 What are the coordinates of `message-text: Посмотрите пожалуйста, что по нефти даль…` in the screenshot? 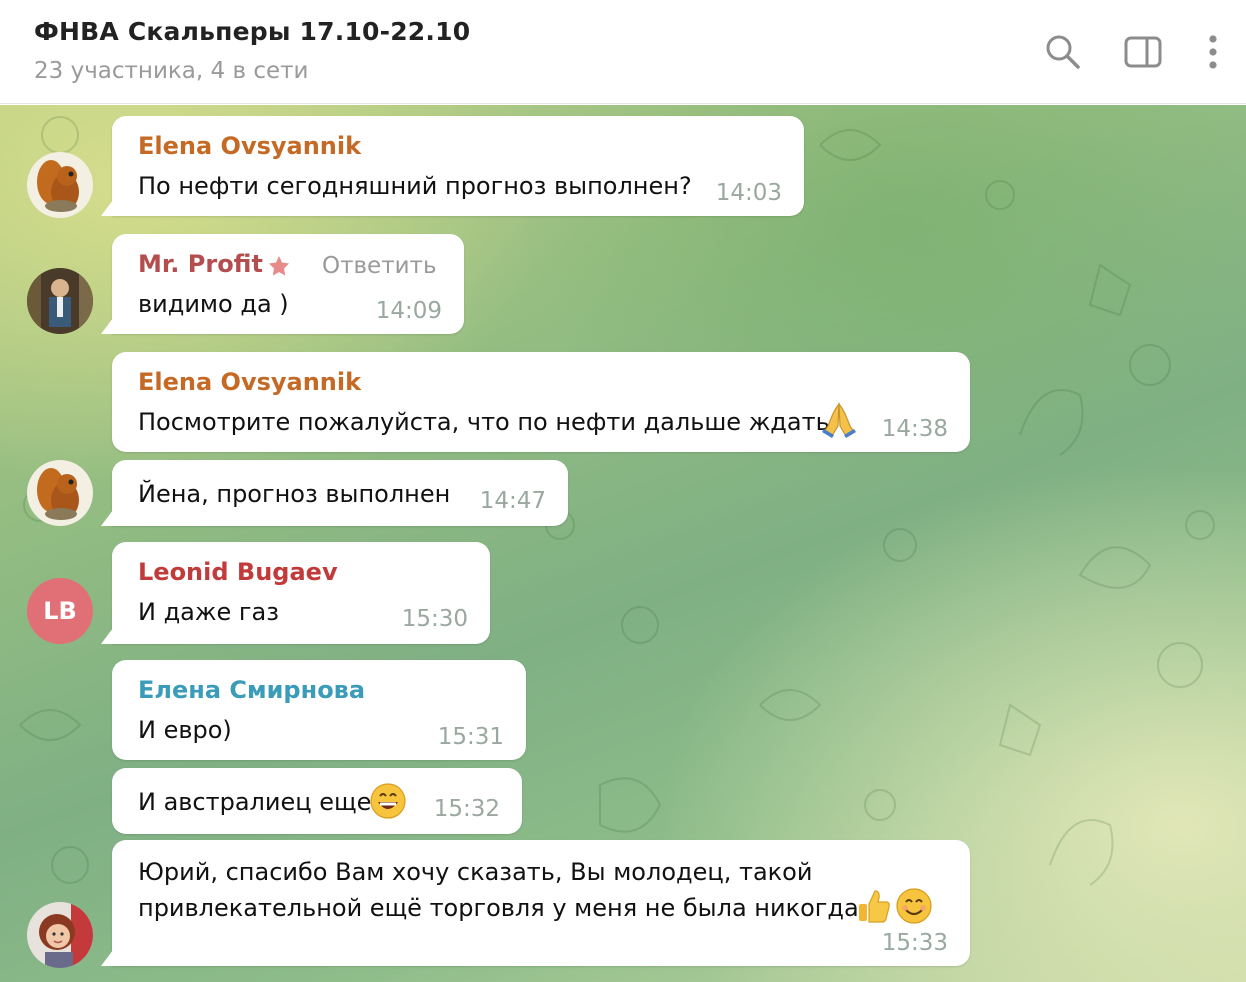 It's located at (484, 422).